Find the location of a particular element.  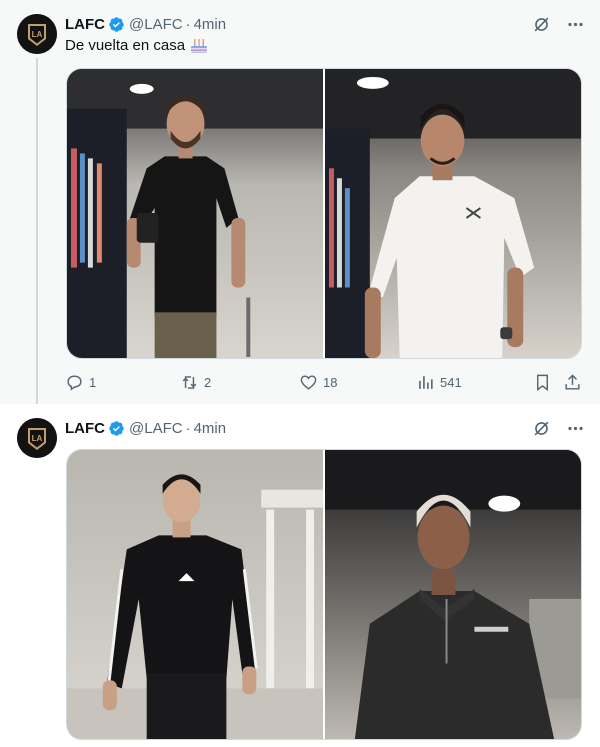

heart-icon is located at coordinates (308, 382).